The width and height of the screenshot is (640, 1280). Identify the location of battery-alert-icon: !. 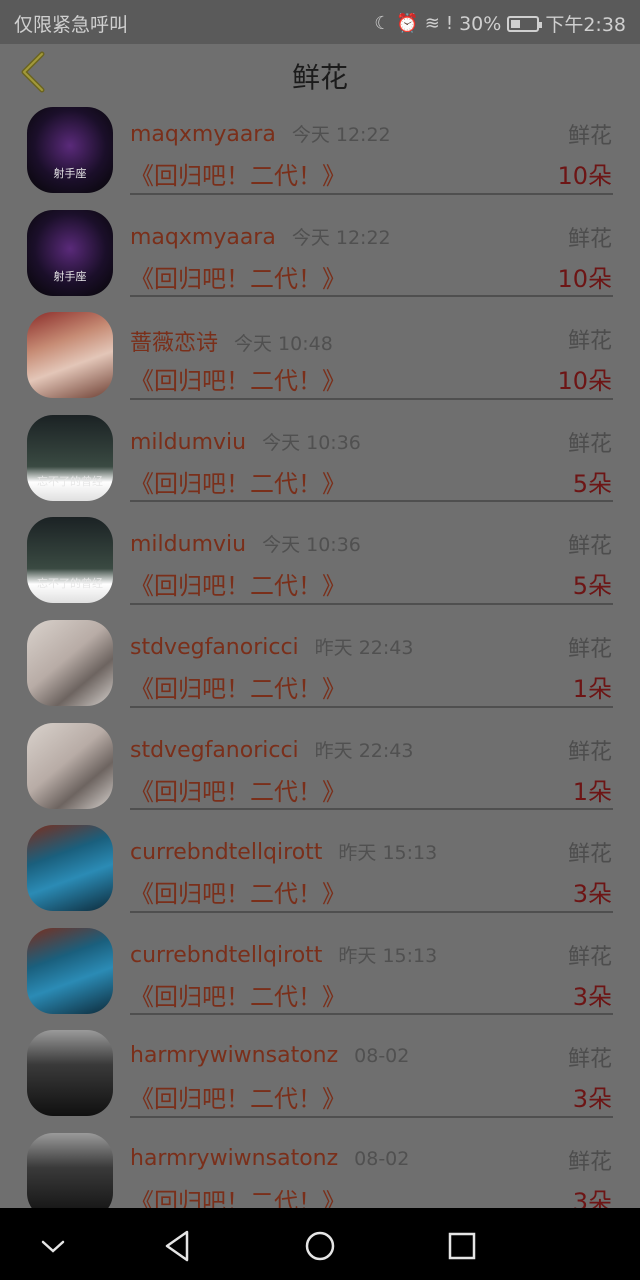
(449, 23).